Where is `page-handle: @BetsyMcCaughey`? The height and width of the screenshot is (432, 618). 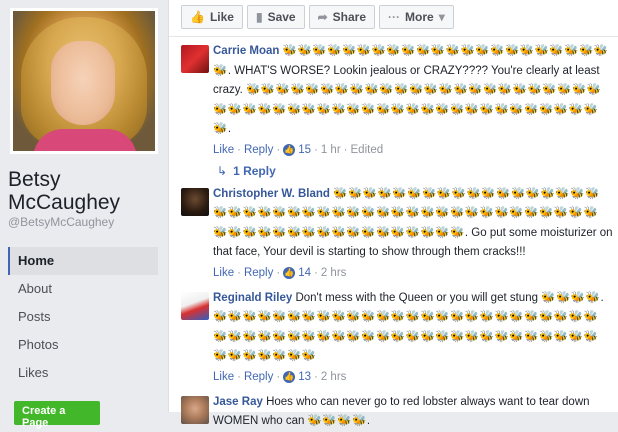
page-handle: @BetsyMcCaughey is located at coordinates (61, 222).